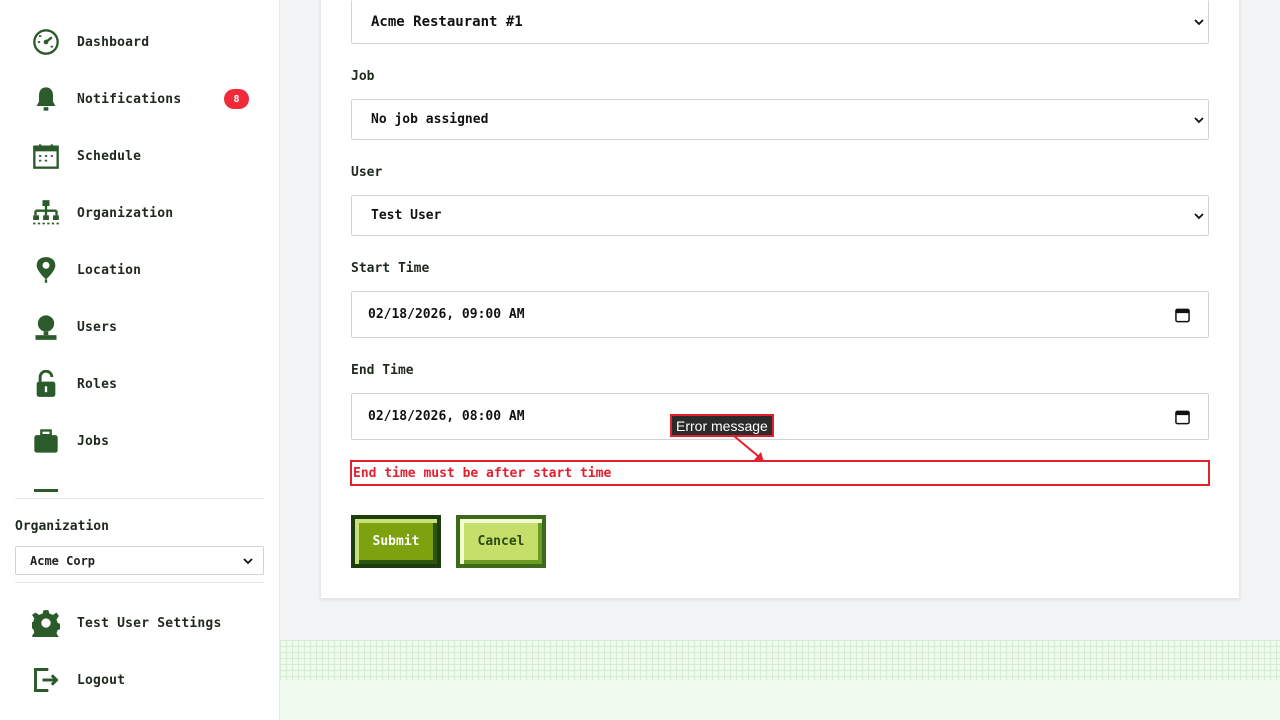 The image size is (1280, 720). What do you see at coordinates (446, 314) in the screenshot?
I see `start-time-value: 02/18/2026, 09:00 AM` at bounding box center [446, 314].